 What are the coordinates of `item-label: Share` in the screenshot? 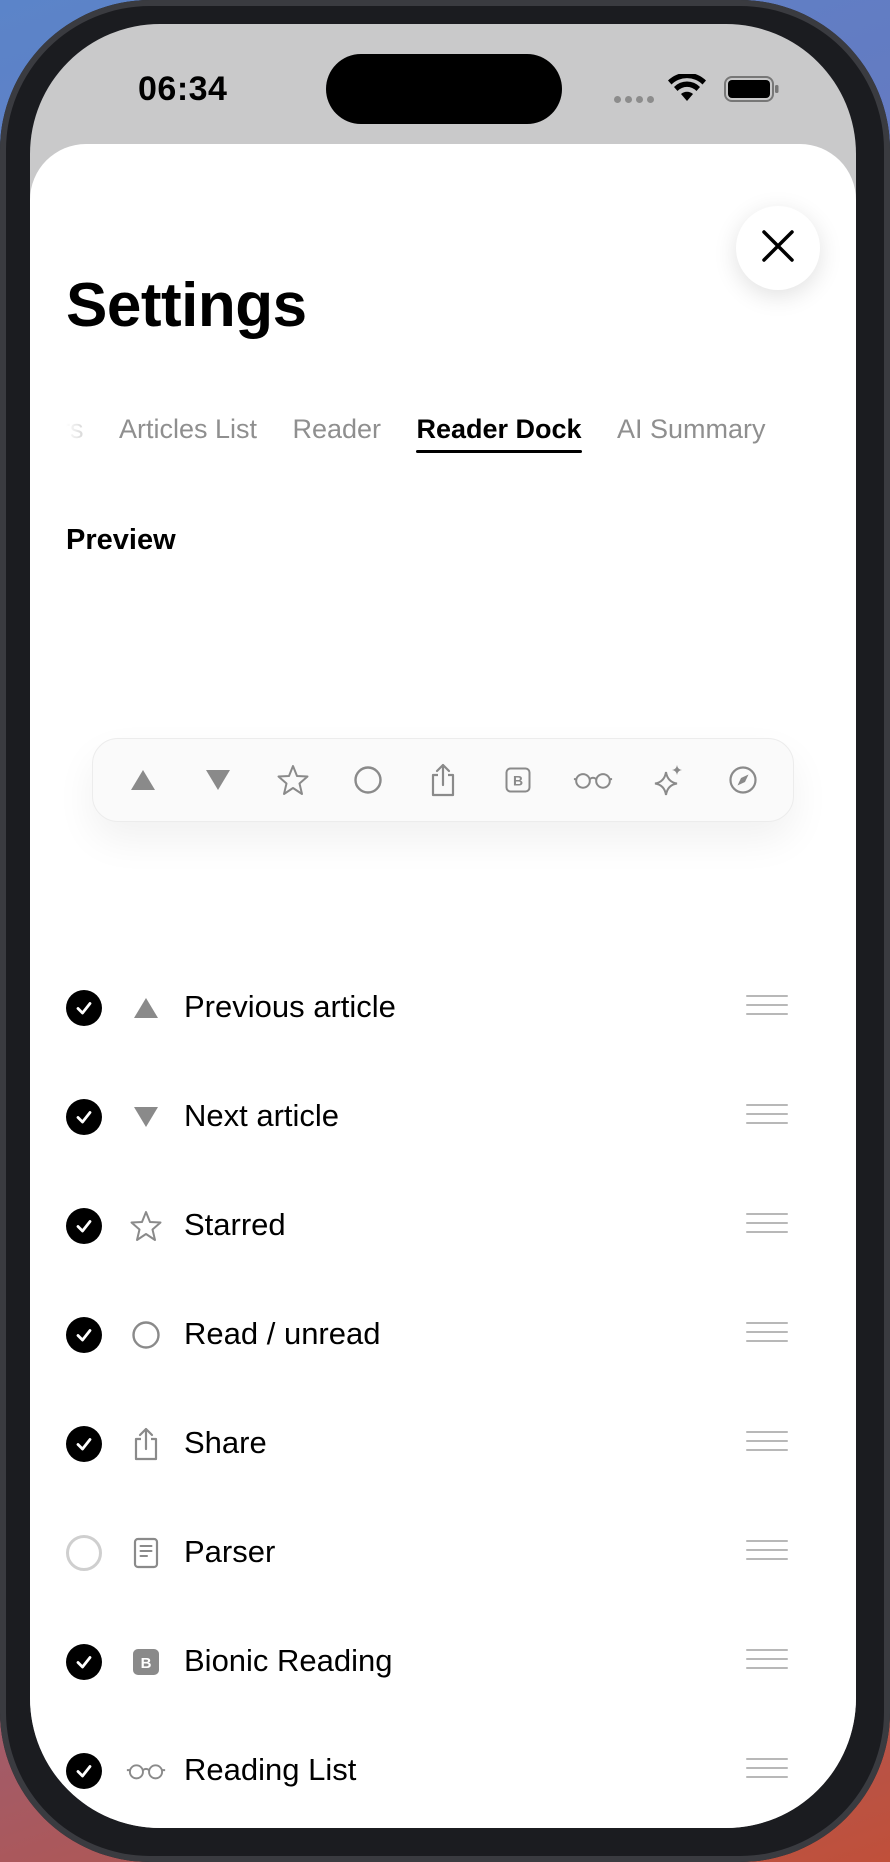 It's located at (225, 1442).